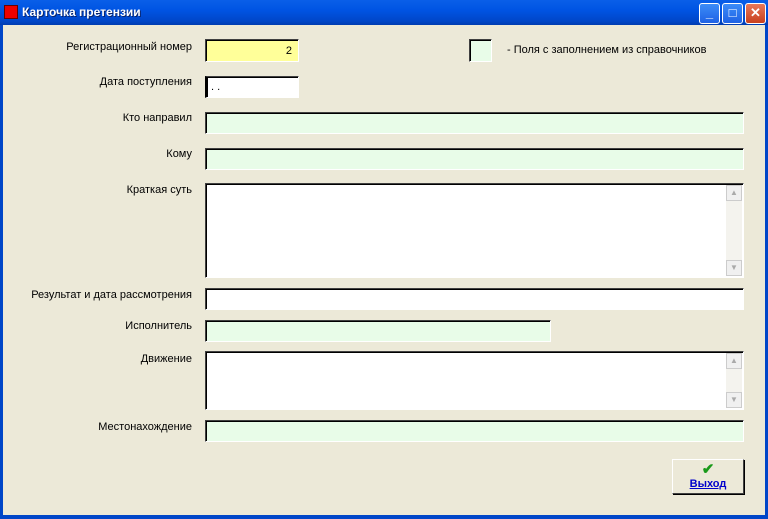 The height and width of the screenshot is (519, 768). I want to click on legend-text: - Поля с заполнением из справочников, so click(607, 50).